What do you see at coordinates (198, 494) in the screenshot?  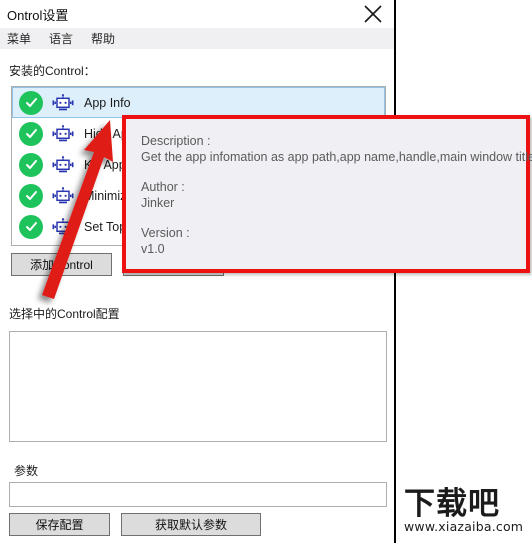 I see `parameters-input` at bounding box center [198, 494].